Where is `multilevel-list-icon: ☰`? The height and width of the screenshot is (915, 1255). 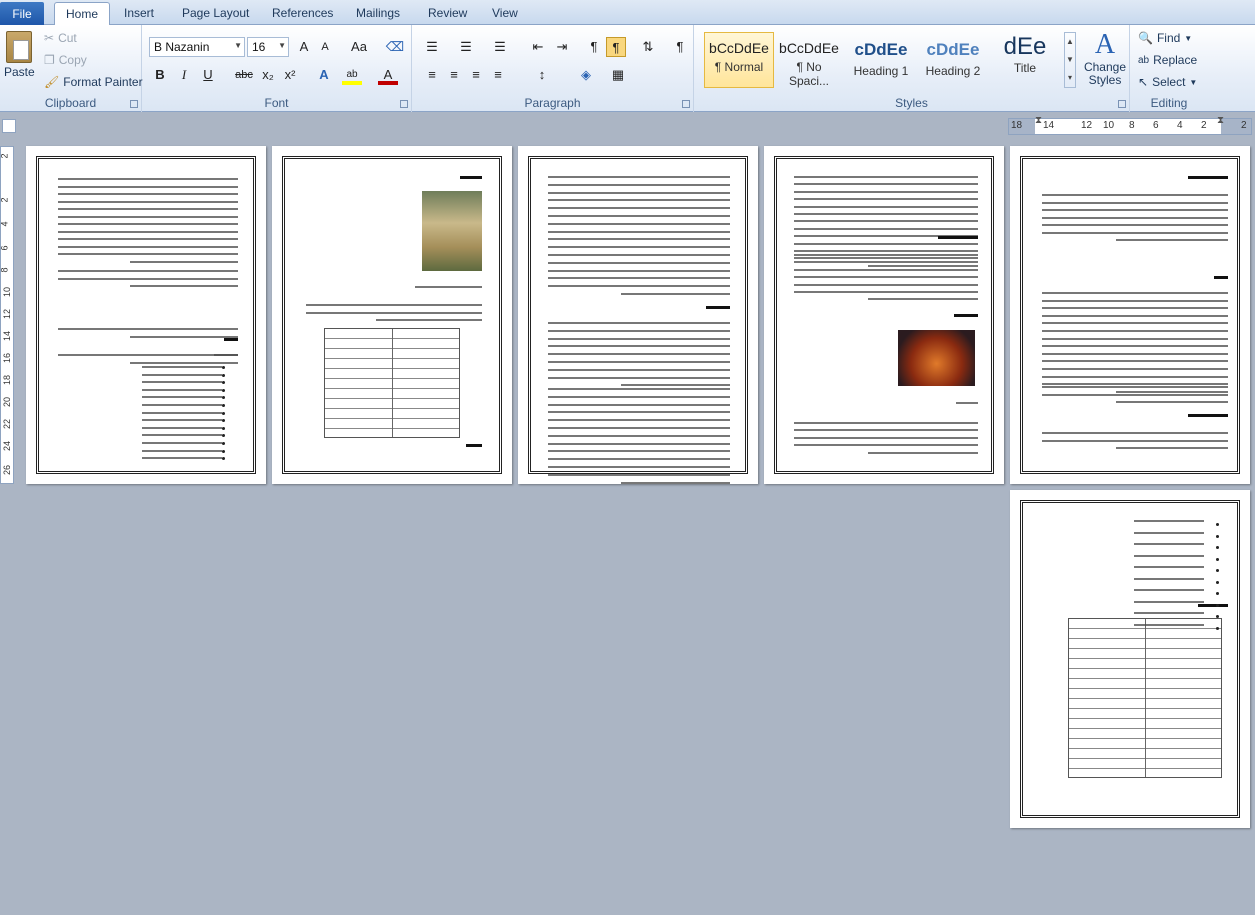
multilevel-list-icon: ☰ is located at coordinates (500, 47).